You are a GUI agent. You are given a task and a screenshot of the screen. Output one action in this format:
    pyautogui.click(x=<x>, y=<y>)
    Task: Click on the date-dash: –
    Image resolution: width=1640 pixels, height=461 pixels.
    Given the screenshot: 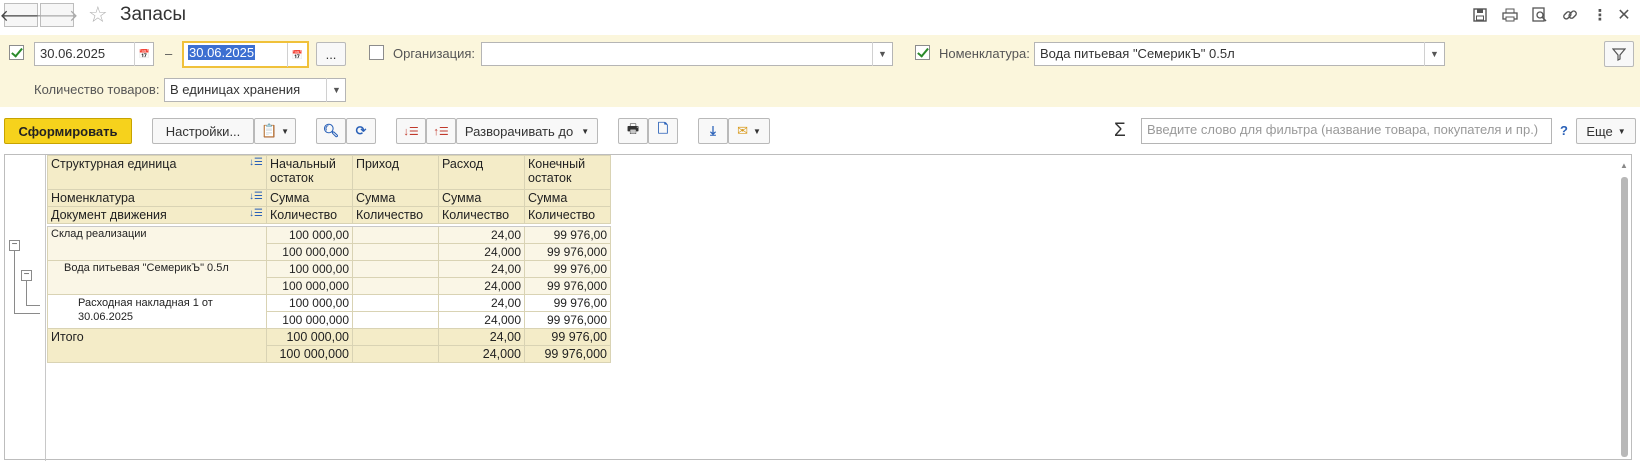 What is the action you would take?
    pyautogui.click(x=169, y=53)
    